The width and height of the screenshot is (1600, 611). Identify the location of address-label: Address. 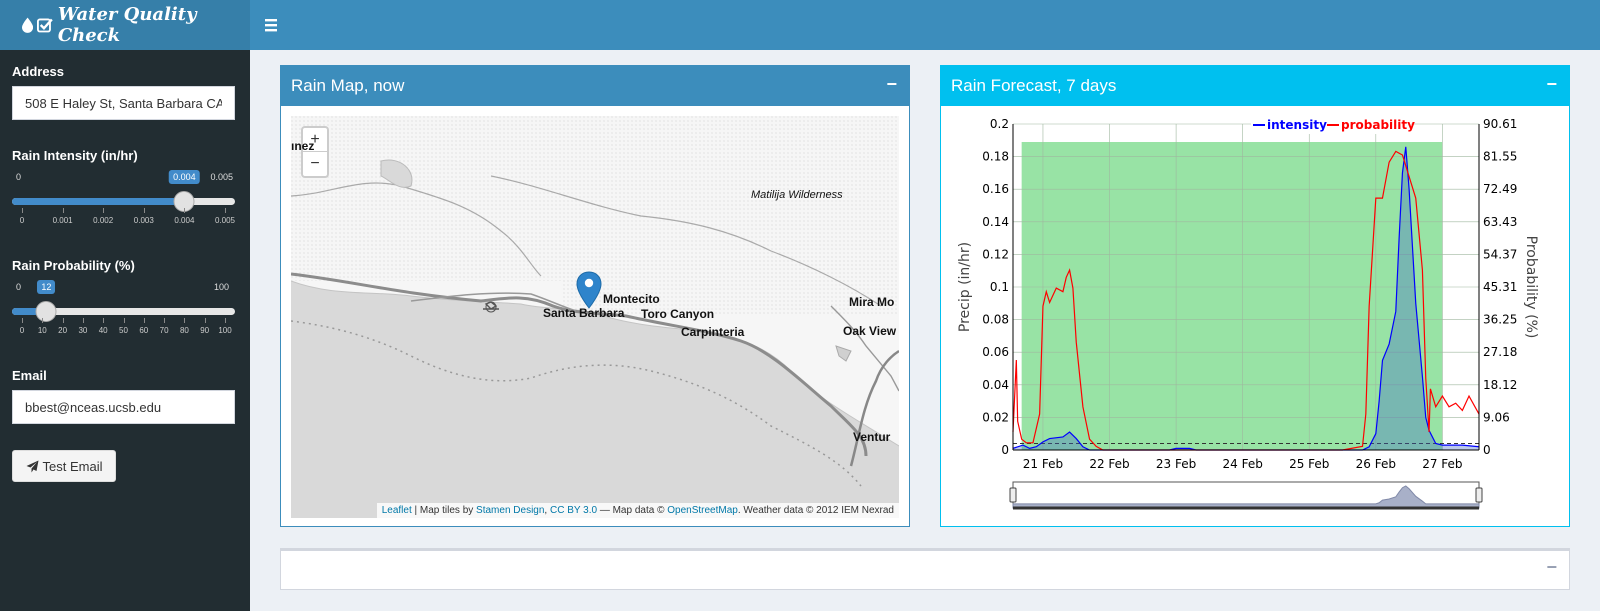
(38, 71).